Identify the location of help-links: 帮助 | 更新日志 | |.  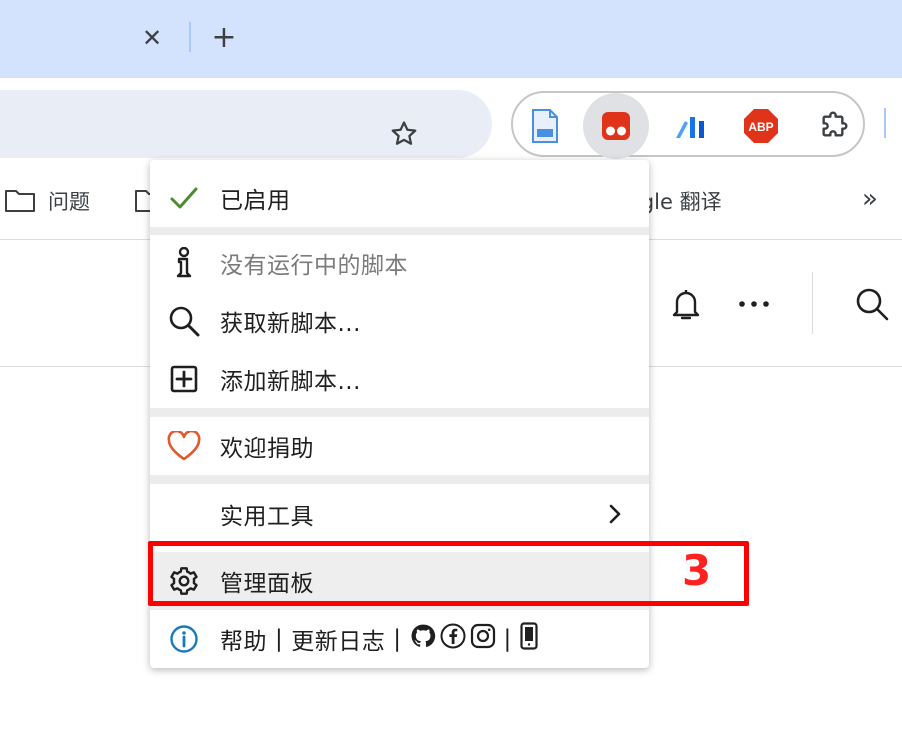
(379, 639).